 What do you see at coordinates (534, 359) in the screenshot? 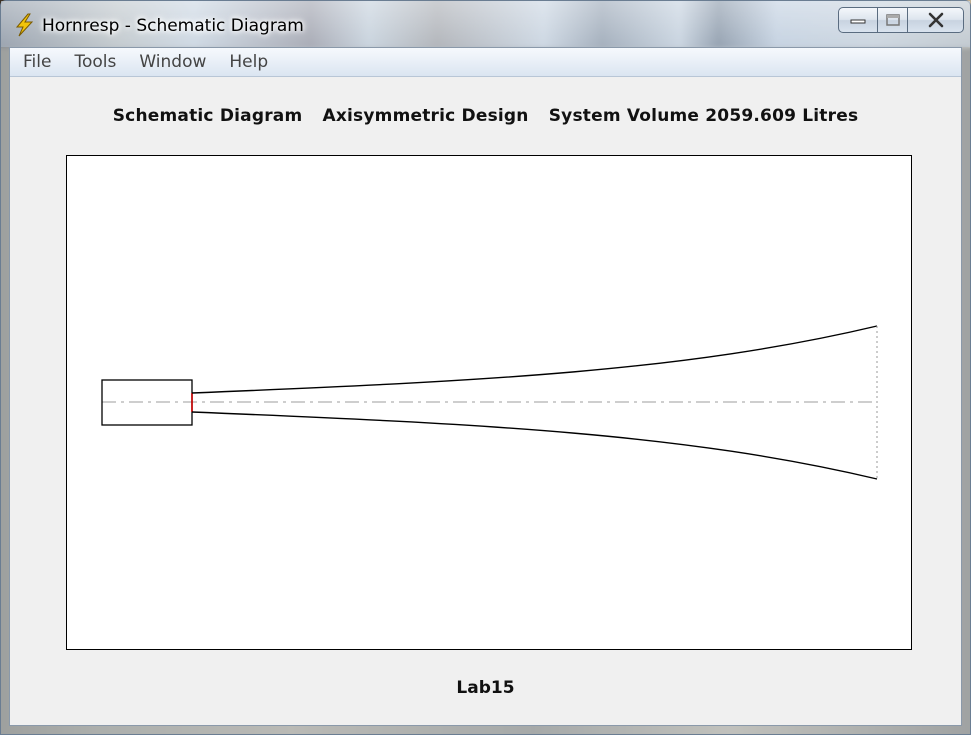
I see `horn-upper-wall` at bounding box center [534, 359].